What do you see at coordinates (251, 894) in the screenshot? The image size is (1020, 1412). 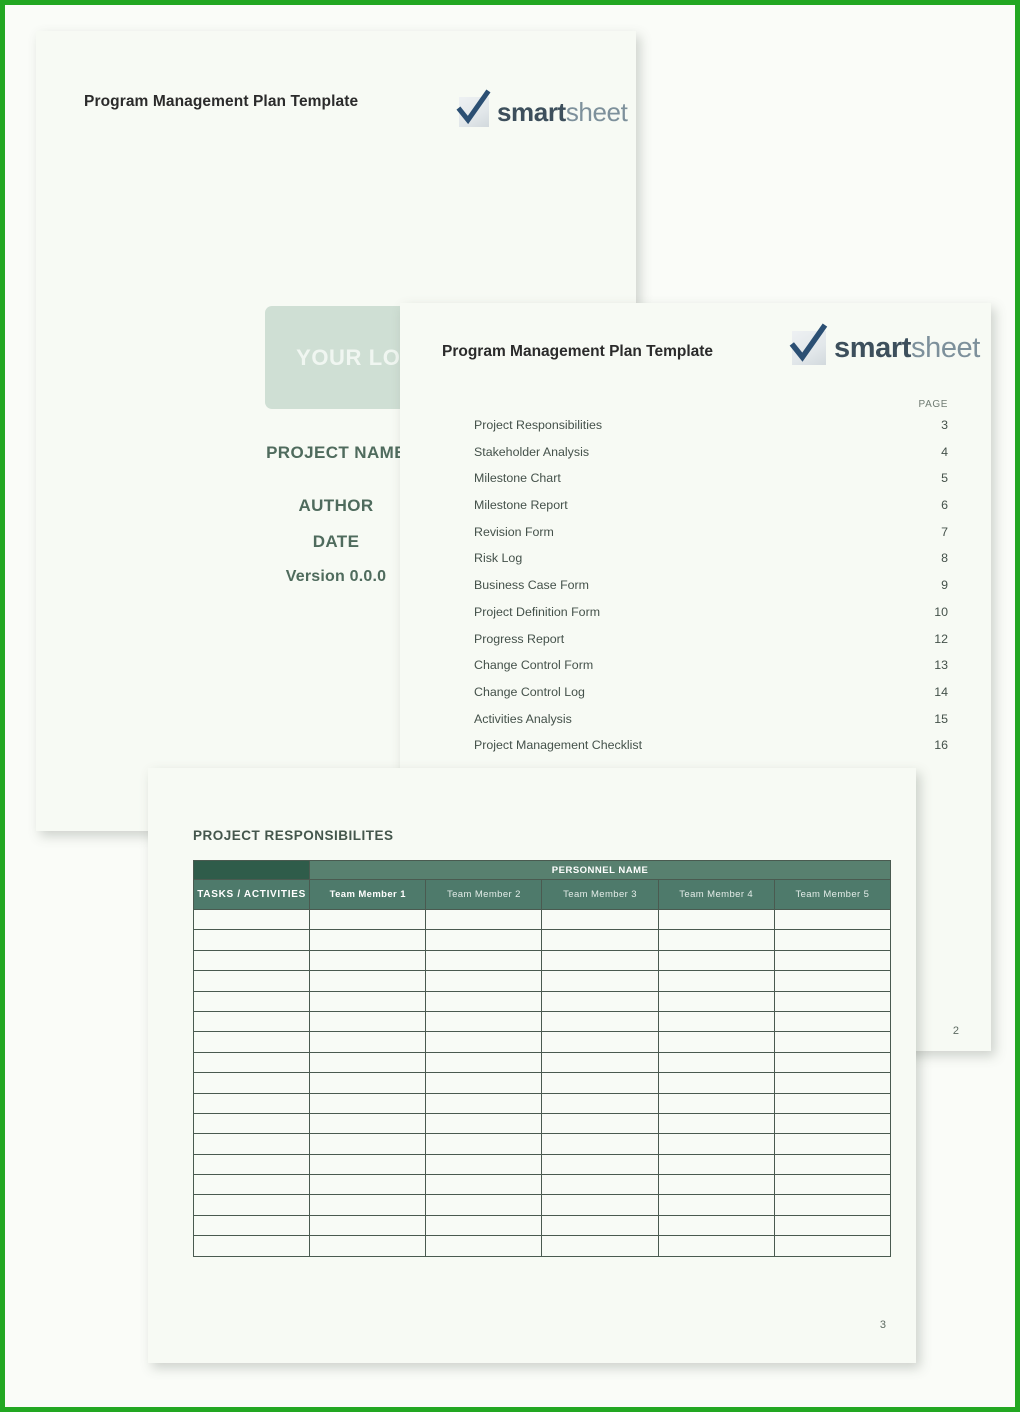 I see `column-header-tasks: TASKS / ACTIVITIES` at bounding box center [251, 894].